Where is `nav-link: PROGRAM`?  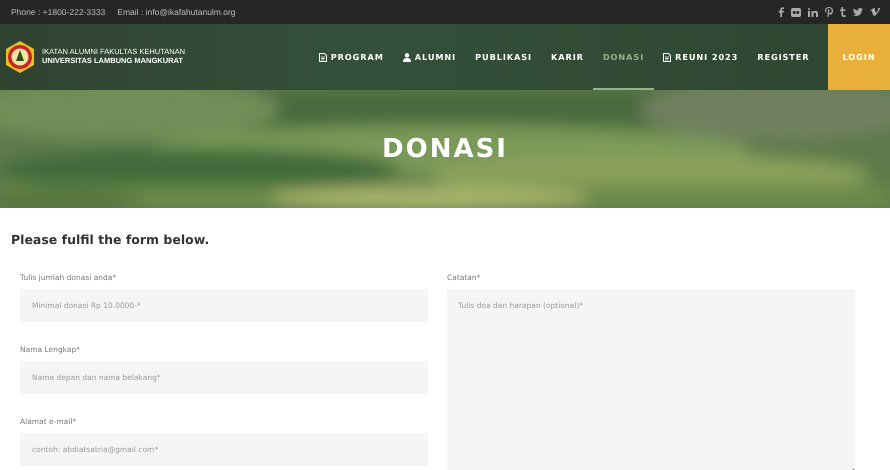
nav-link: PROGRAM is located at coordinates (351, 57).